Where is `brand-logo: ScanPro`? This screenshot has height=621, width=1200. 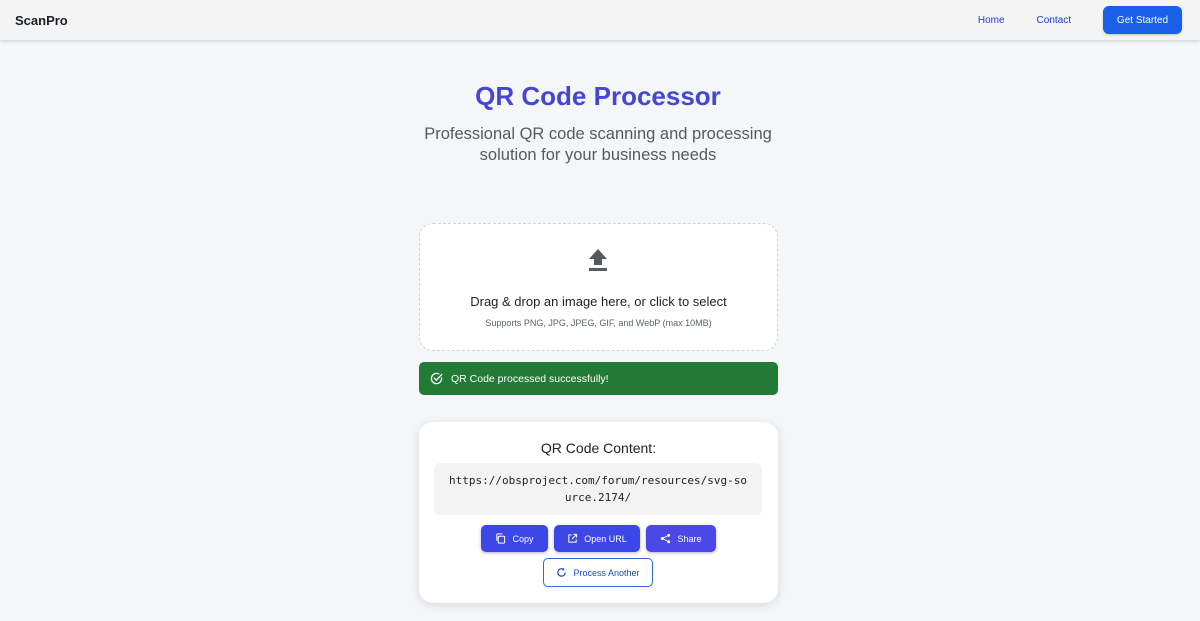 brand-logo: ScanPro is located at coordinates (41, 20).